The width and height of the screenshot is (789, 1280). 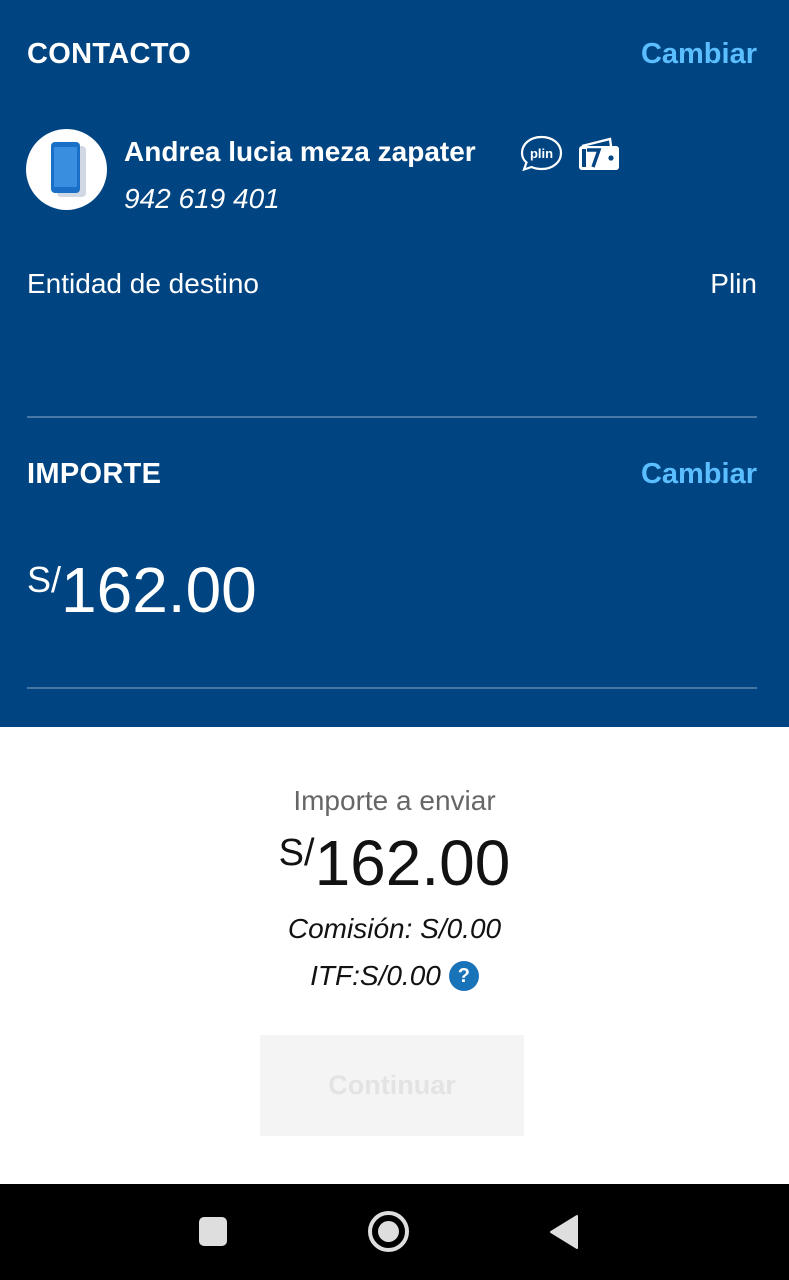 I want to click on itf-row: ITF:S/0.00?, so click(x=394, y=976).